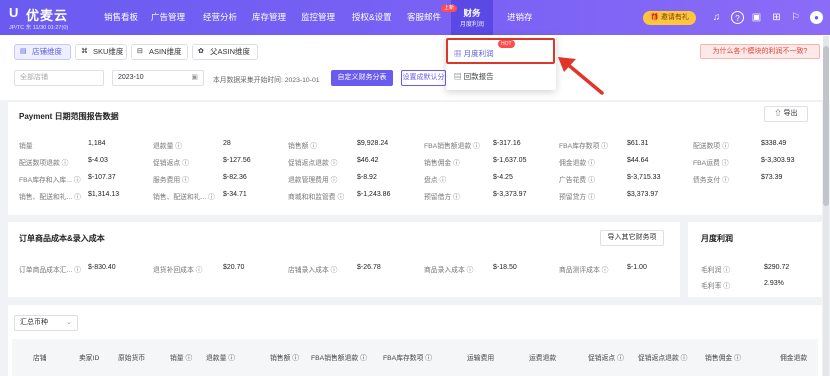 Image resolution: width=830 pixels, height=376 pixels. What do you see at coordinates (472, 13) in the screenshot?
I see `nav-finance-label: 财务` at bounding box center [472, 13].